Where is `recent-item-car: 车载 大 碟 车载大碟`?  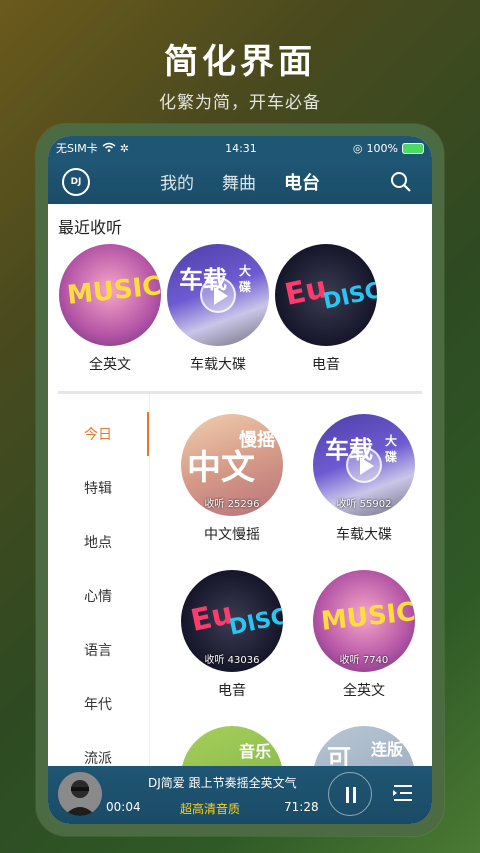
recent-item-car: 车载 大 碟 车载大碟 is located at coordinates (218, 309).